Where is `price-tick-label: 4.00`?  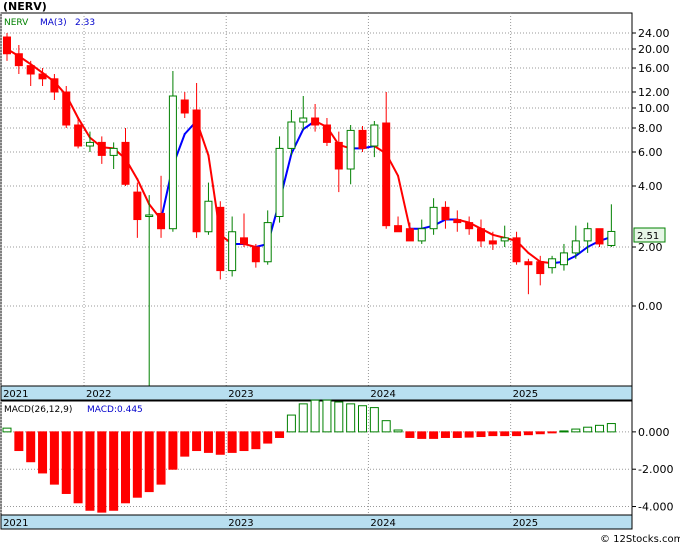 price-tick-label: 4.00 is located at coordinates (650, 186).